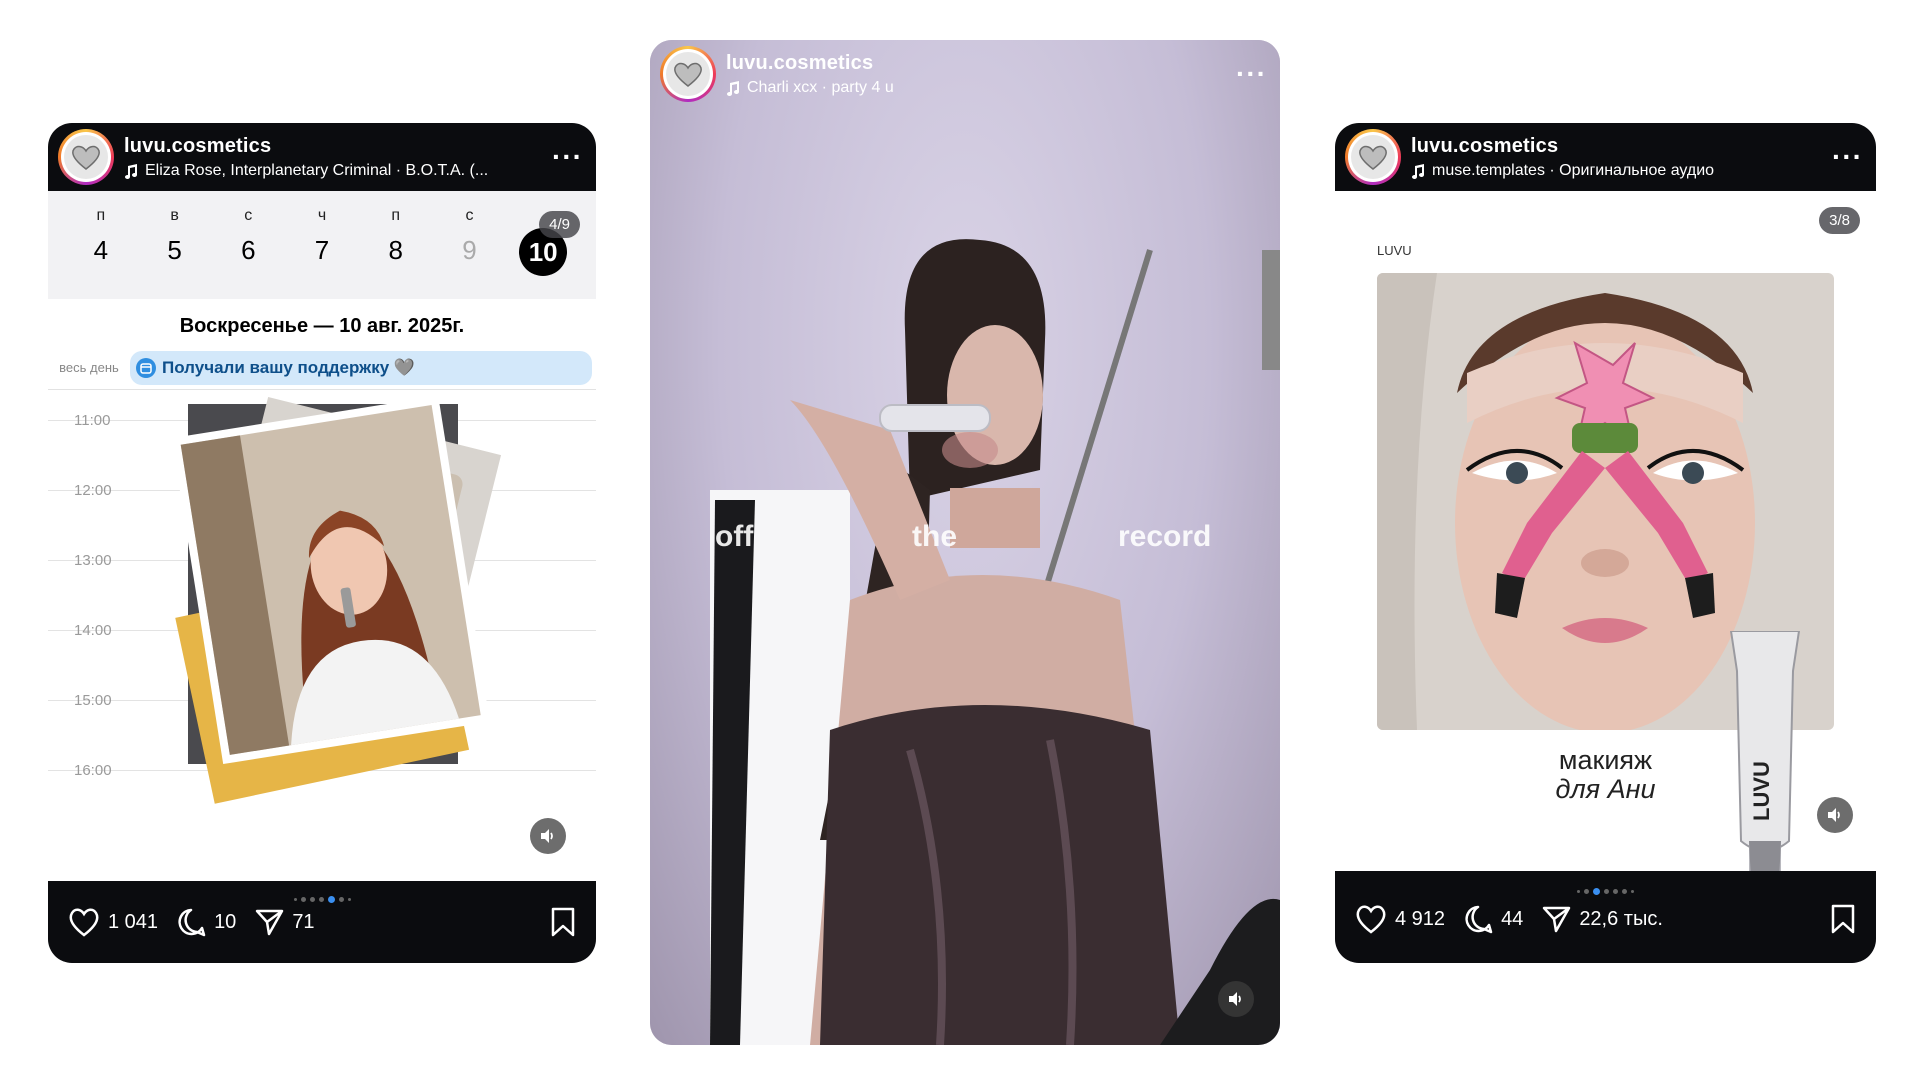 Image resolution: width=1920 pixels, height=1080 pixels. I want to click on time-label: 11:00, so click(92, 420).